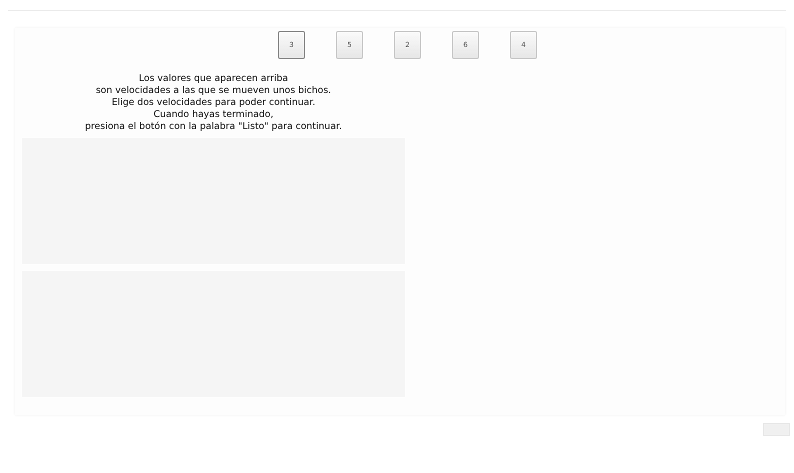 This screenshot has width=794, height=473. I want to click on instruction-text: Cuando hayas terminado,, so click(213, 115).